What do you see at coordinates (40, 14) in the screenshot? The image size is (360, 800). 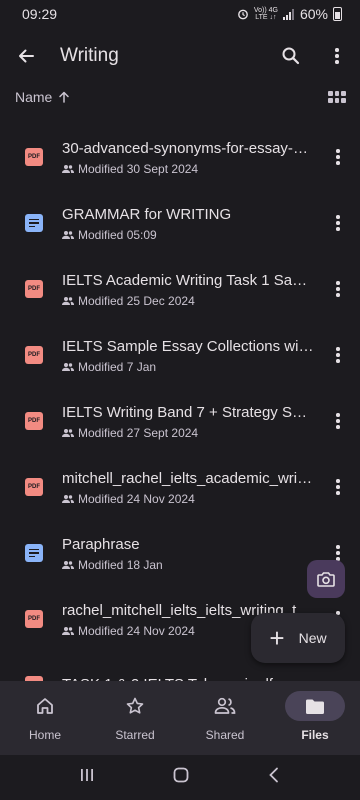 I see `status-time: 09:29` at bounding box center [40, 14].